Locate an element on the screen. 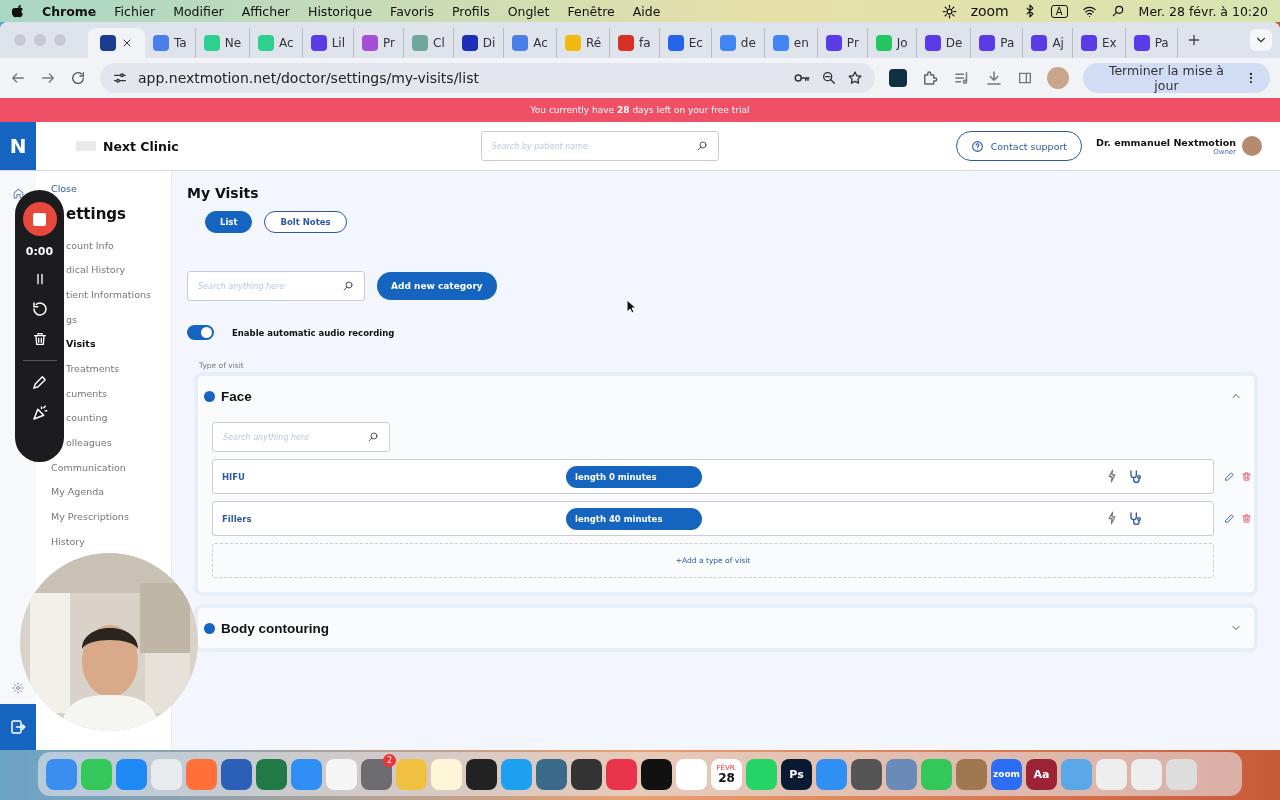 This screenshot has height=800, width=1280. close-link: Close is located at coordinates (111, 188).